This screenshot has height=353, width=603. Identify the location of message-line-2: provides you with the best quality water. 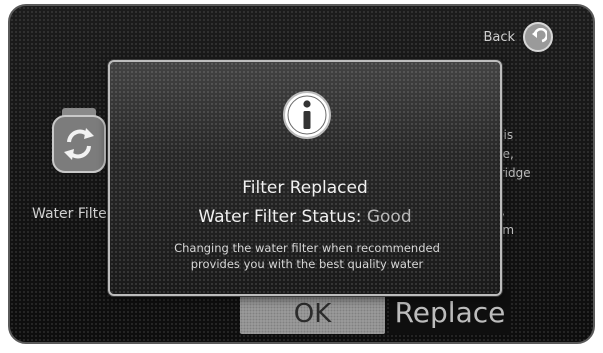
(307, 264).